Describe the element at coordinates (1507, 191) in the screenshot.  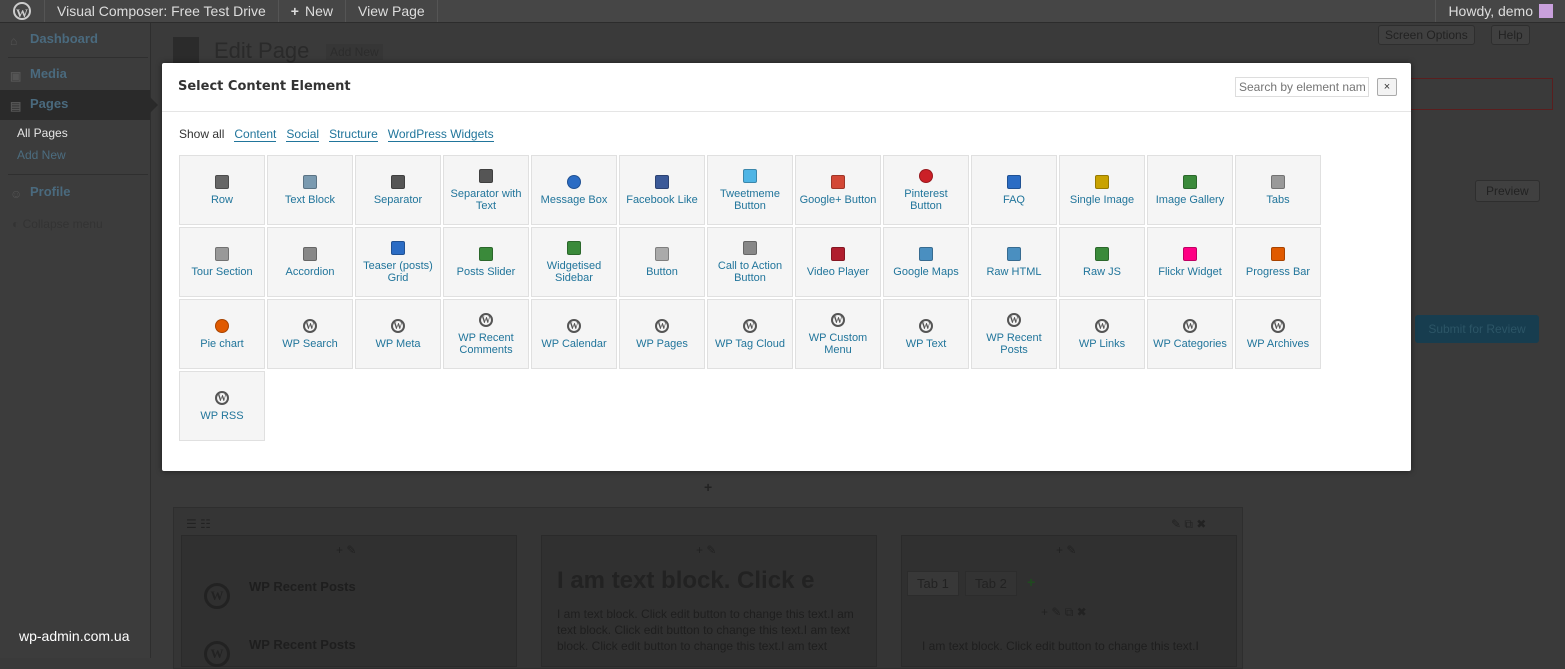
I see `preview-button: Preview` at that location.